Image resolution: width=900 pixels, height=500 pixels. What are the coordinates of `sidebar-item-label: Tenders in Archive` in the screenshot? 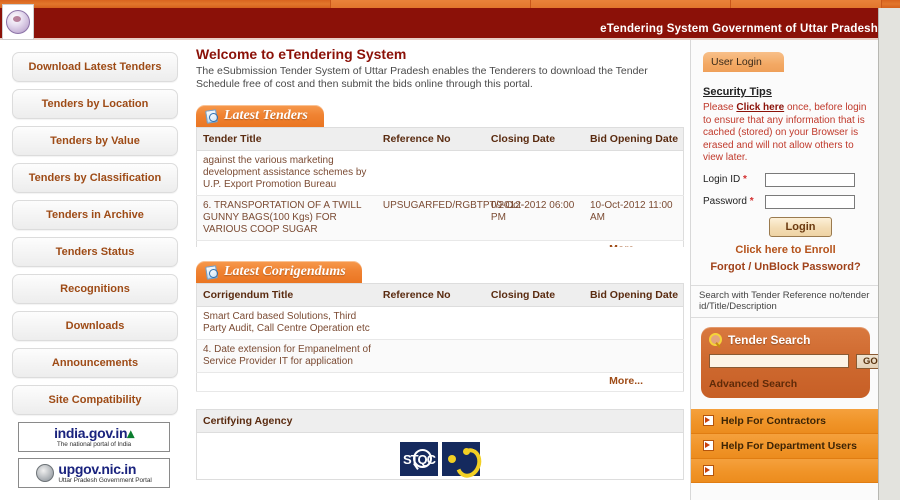 It's located at (95, 215).